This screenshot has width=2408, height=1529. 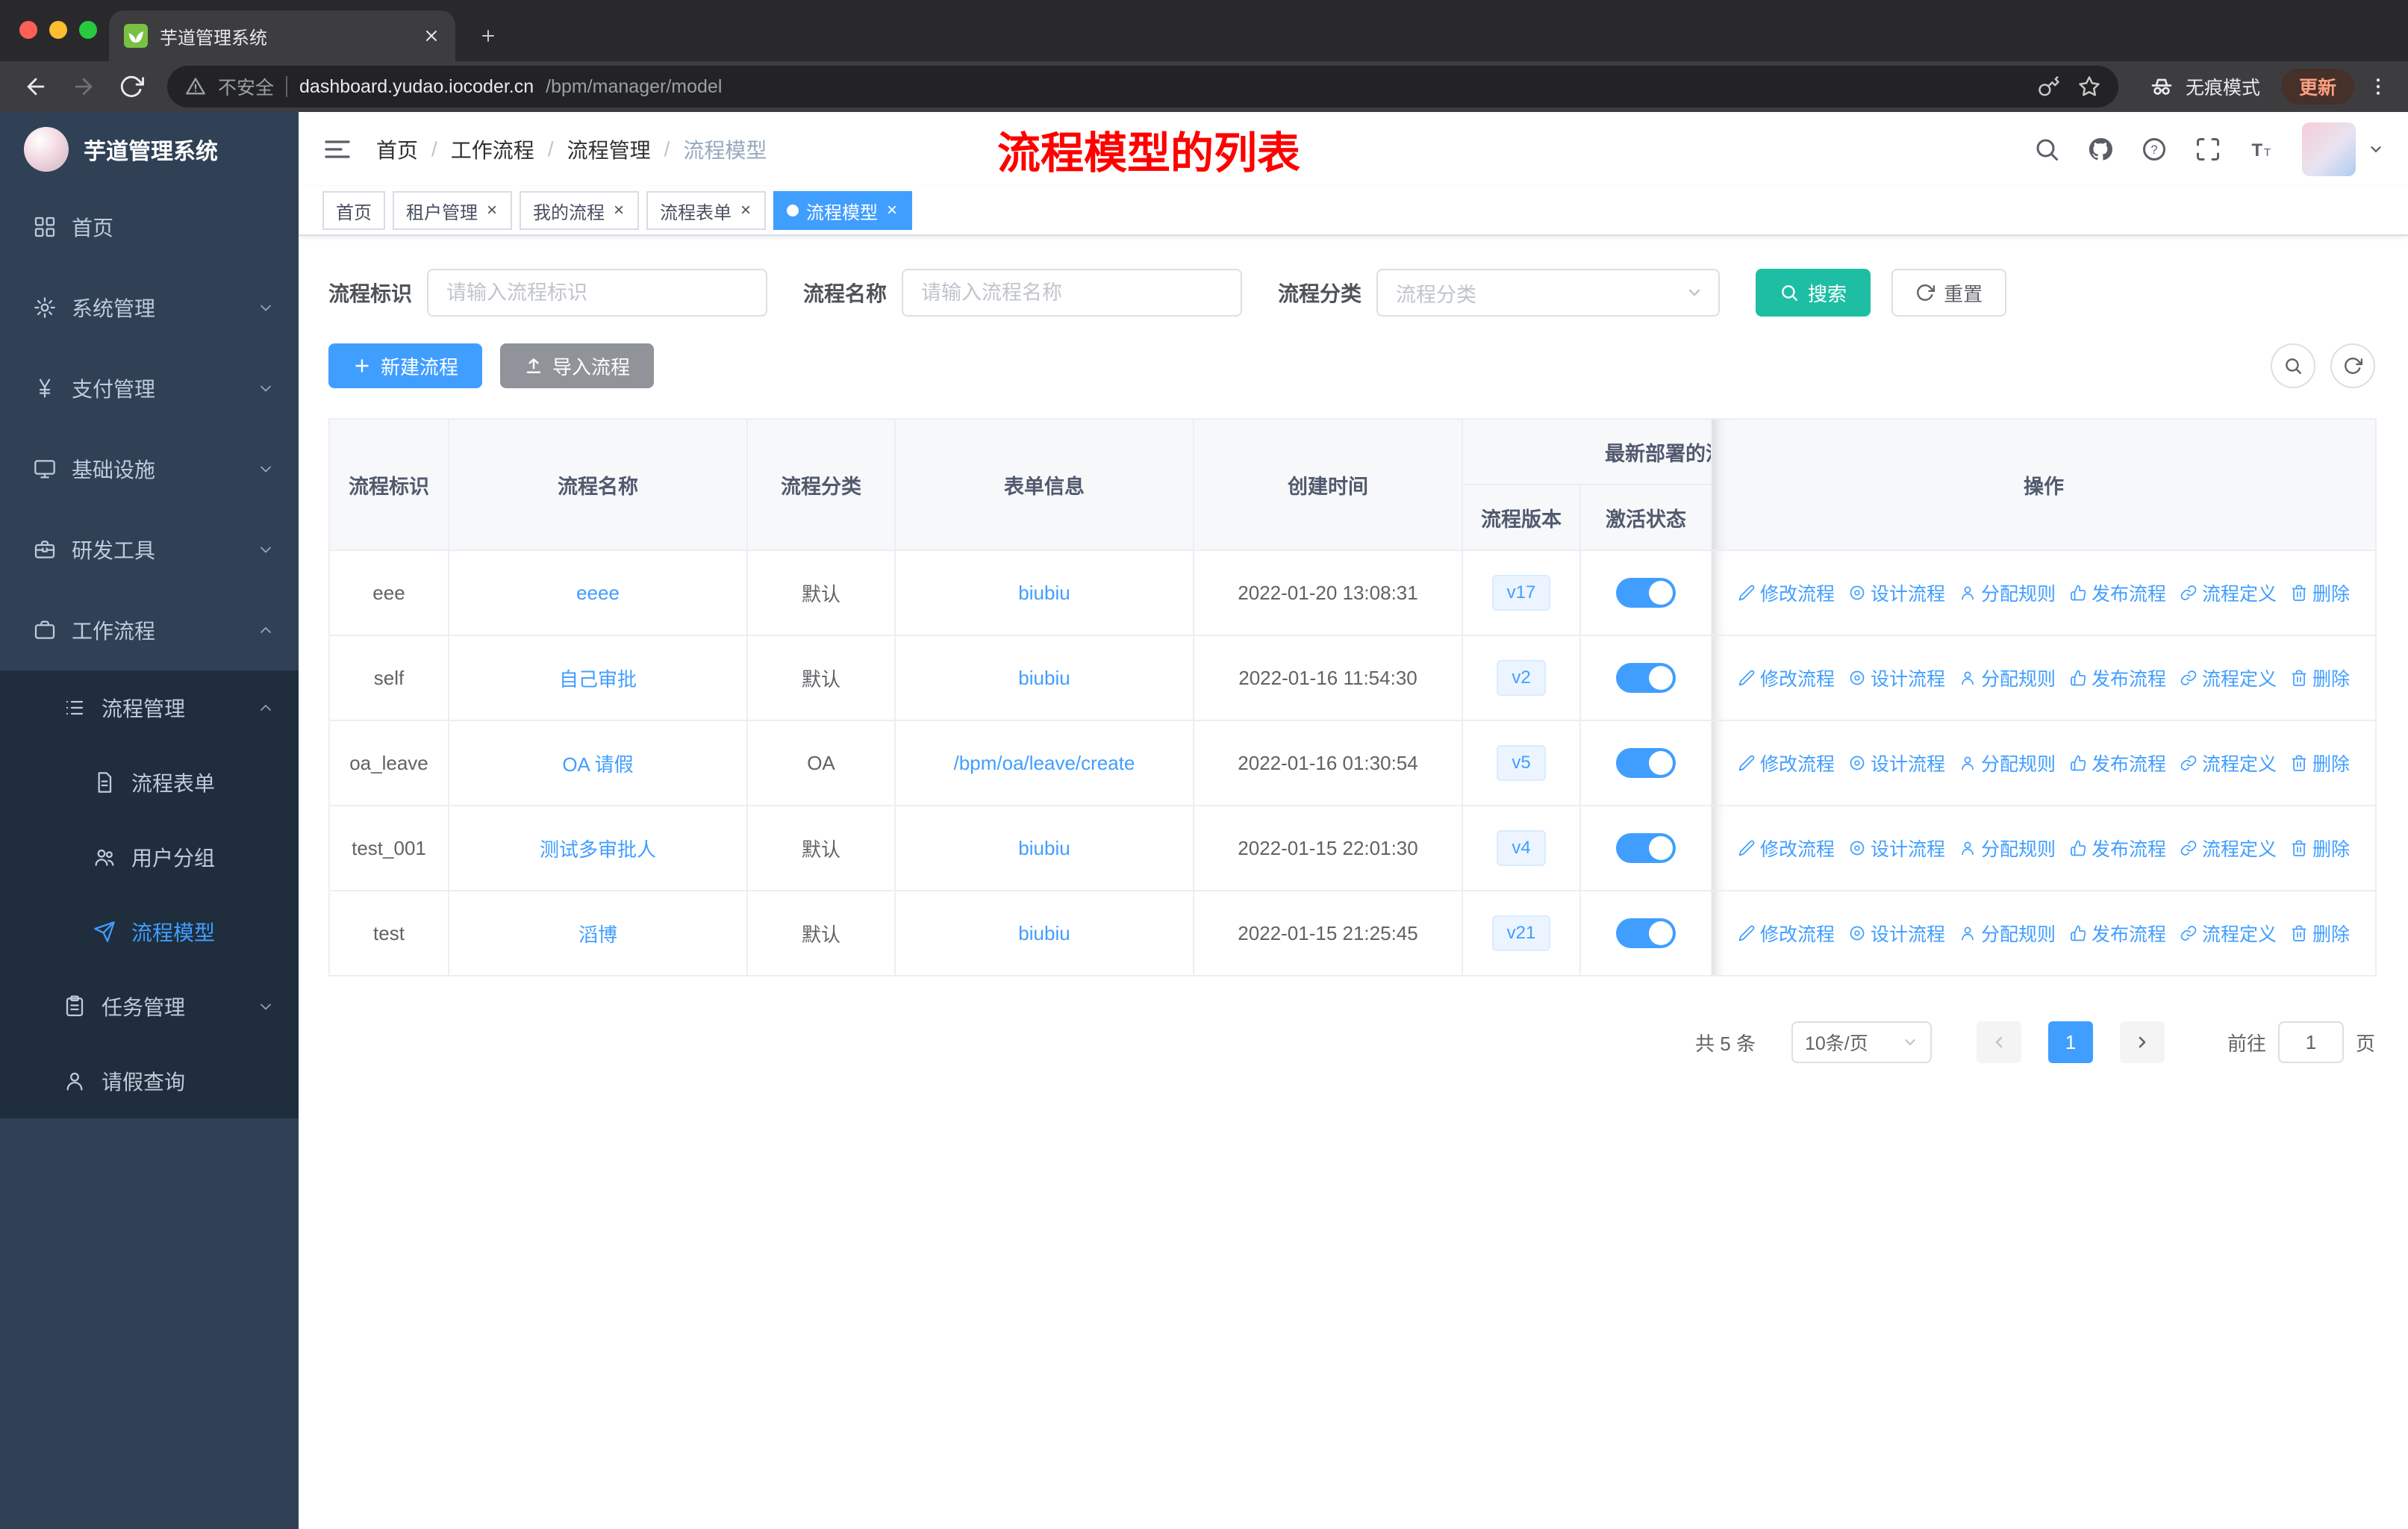 What do you see at coordinates (2154, 149) in the screenshot?
I see `help-icon: ?` at bounding box center [2154, 149].